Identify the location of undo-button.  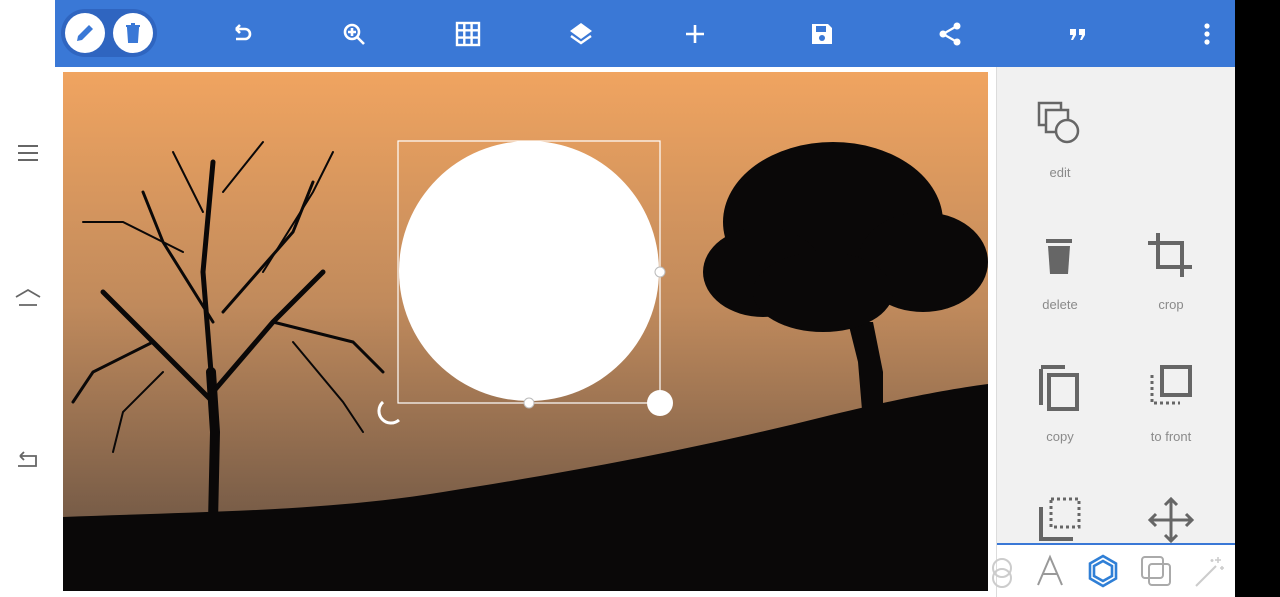
(241, 34).